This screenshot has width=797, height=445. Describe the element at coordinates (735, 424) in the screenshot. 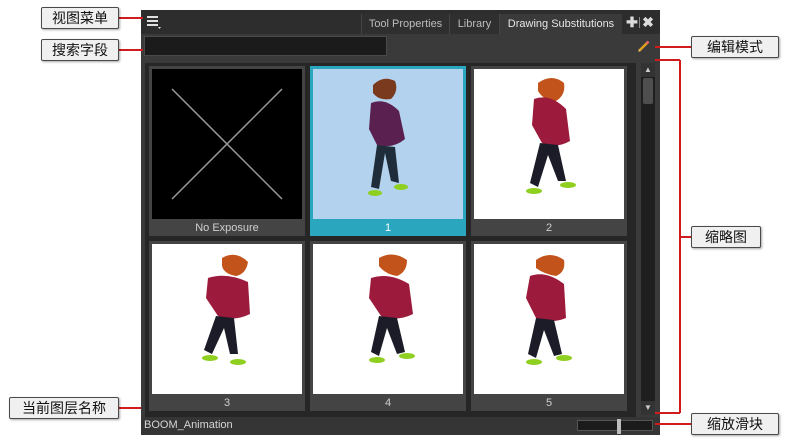

I see `callout-zoom-slider: 缩放滑块` at that location.